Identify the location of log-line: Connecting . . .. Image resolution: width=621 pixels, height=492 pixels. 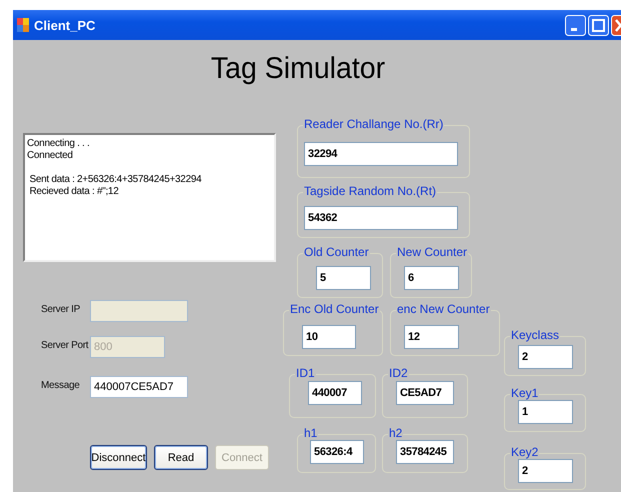
(58, 144).